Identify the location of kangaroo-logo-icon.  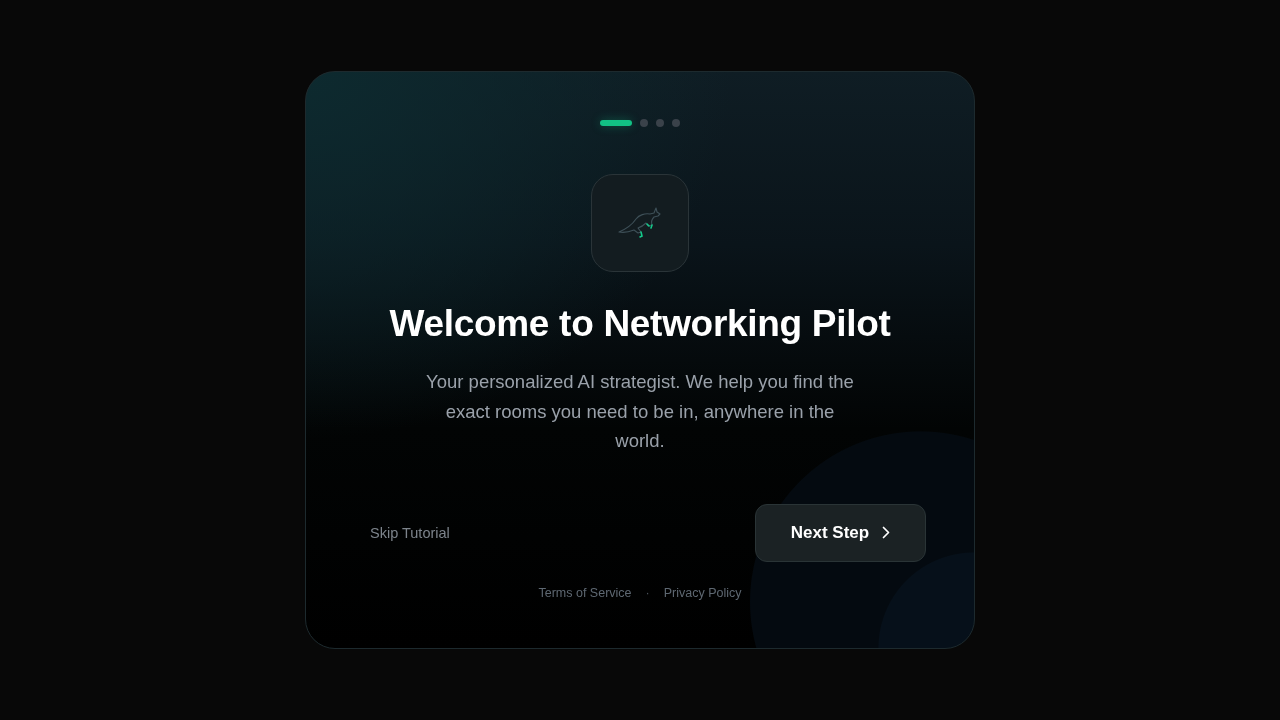
(640, 223).